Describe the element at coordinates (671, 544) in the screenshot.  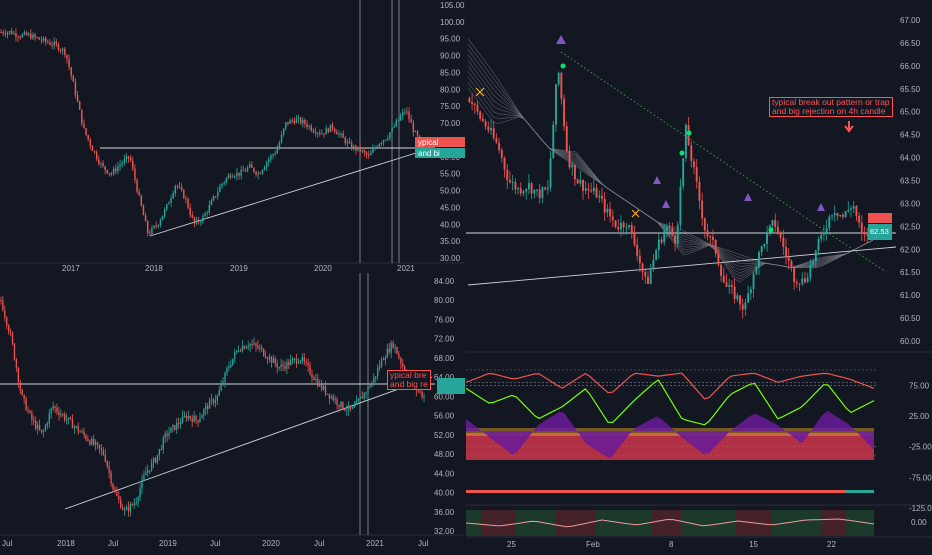
I see `x-tick-label: 8` at that location.